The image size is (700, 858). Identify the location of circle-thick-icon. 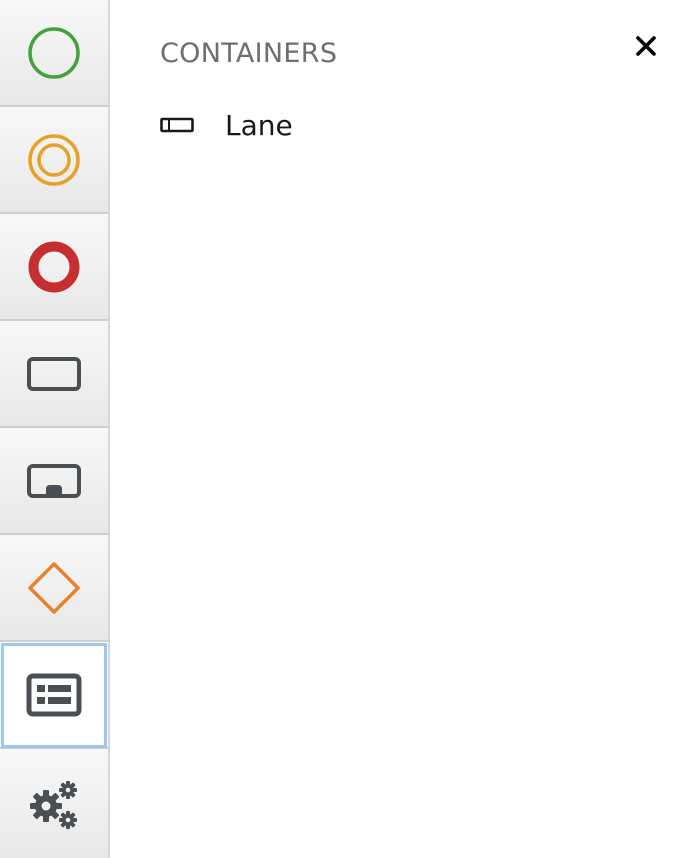
(54, 267).